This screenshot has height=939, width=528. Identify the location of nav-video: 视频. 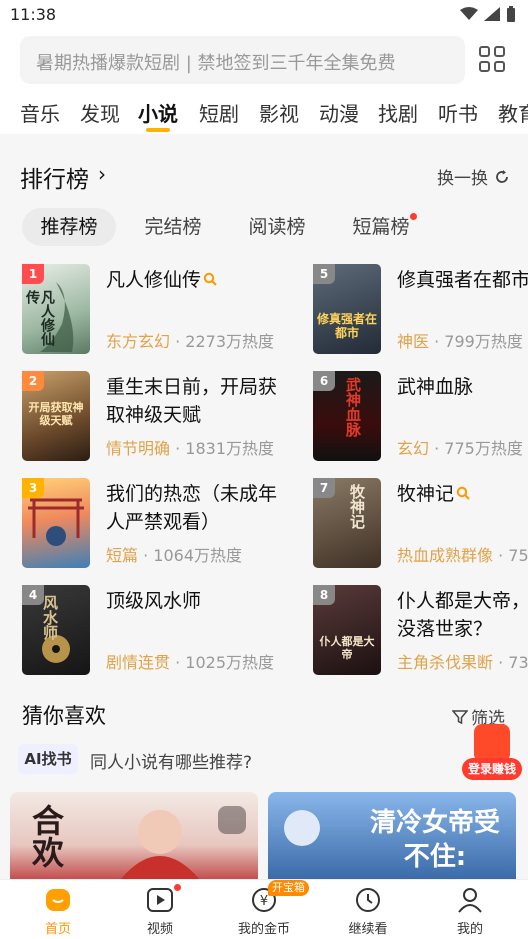
(160, 911).